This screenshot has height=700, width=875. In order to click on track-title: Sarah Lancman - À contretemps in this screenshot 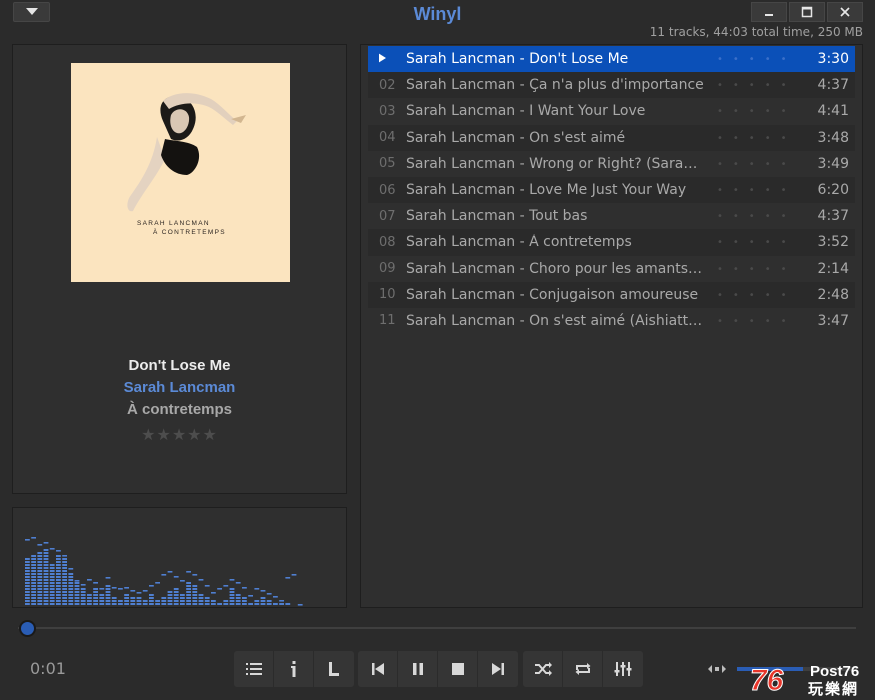, I will do `click(519, 242)`.